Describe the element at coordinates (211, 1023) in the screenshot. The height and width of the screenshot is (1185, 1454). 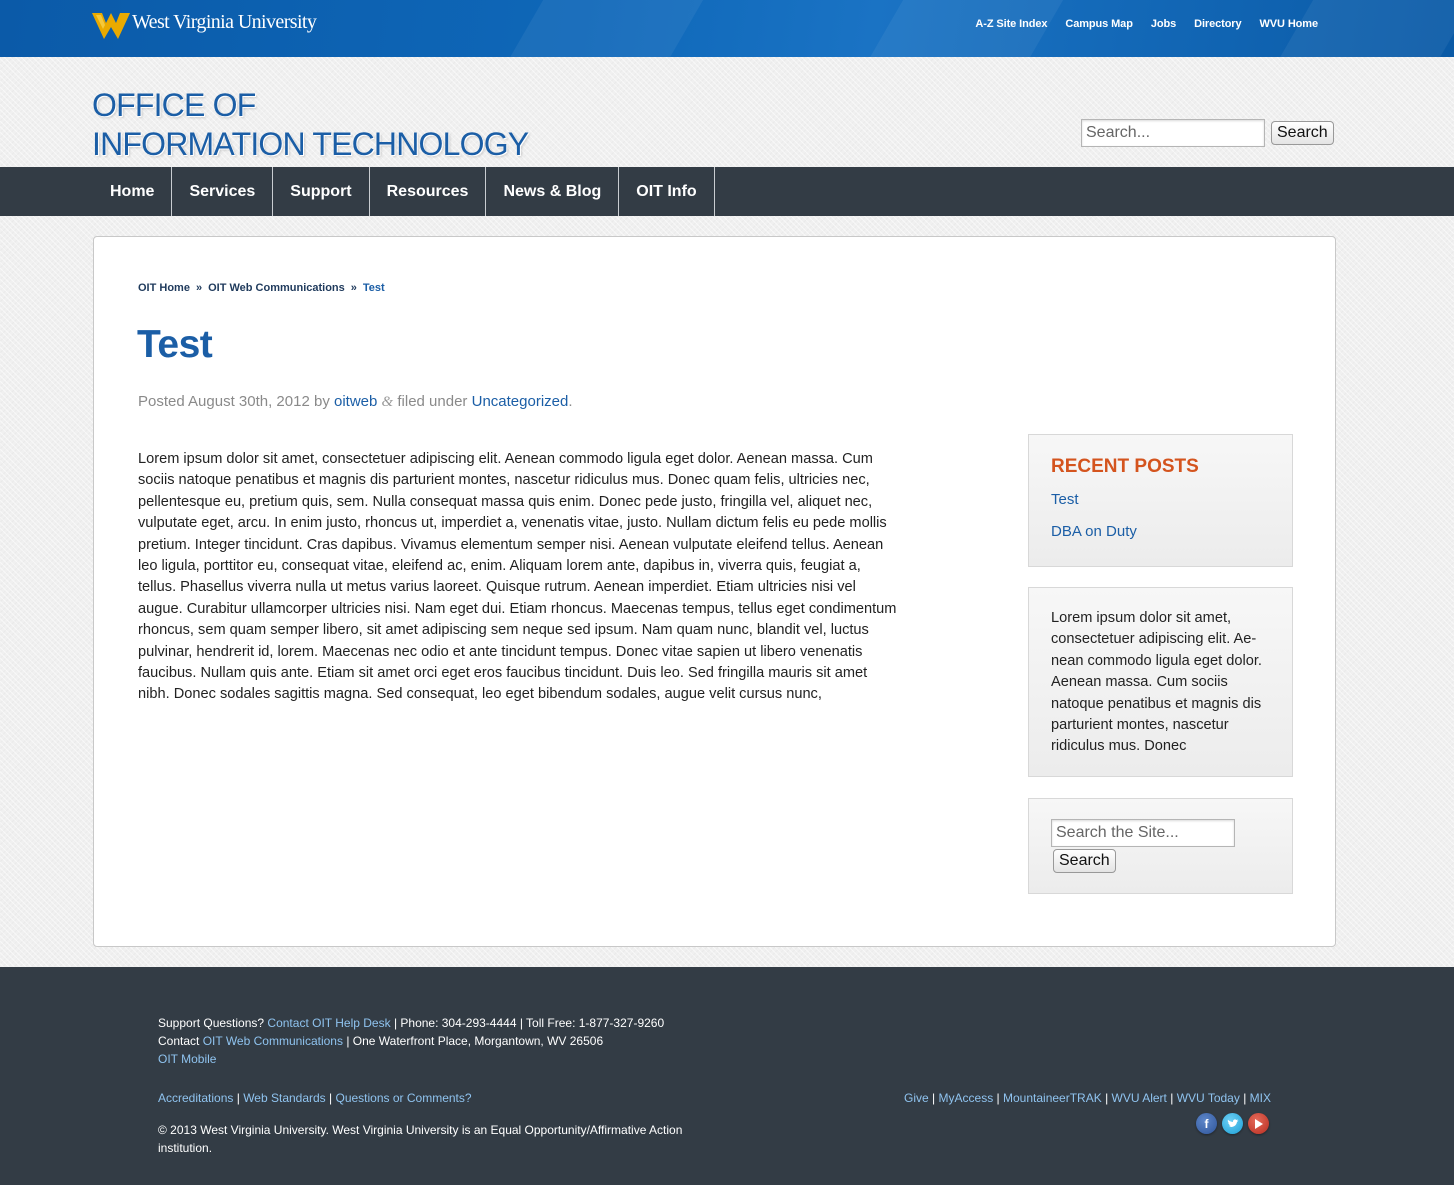
I see `support-label: Support Questions?` at that location.